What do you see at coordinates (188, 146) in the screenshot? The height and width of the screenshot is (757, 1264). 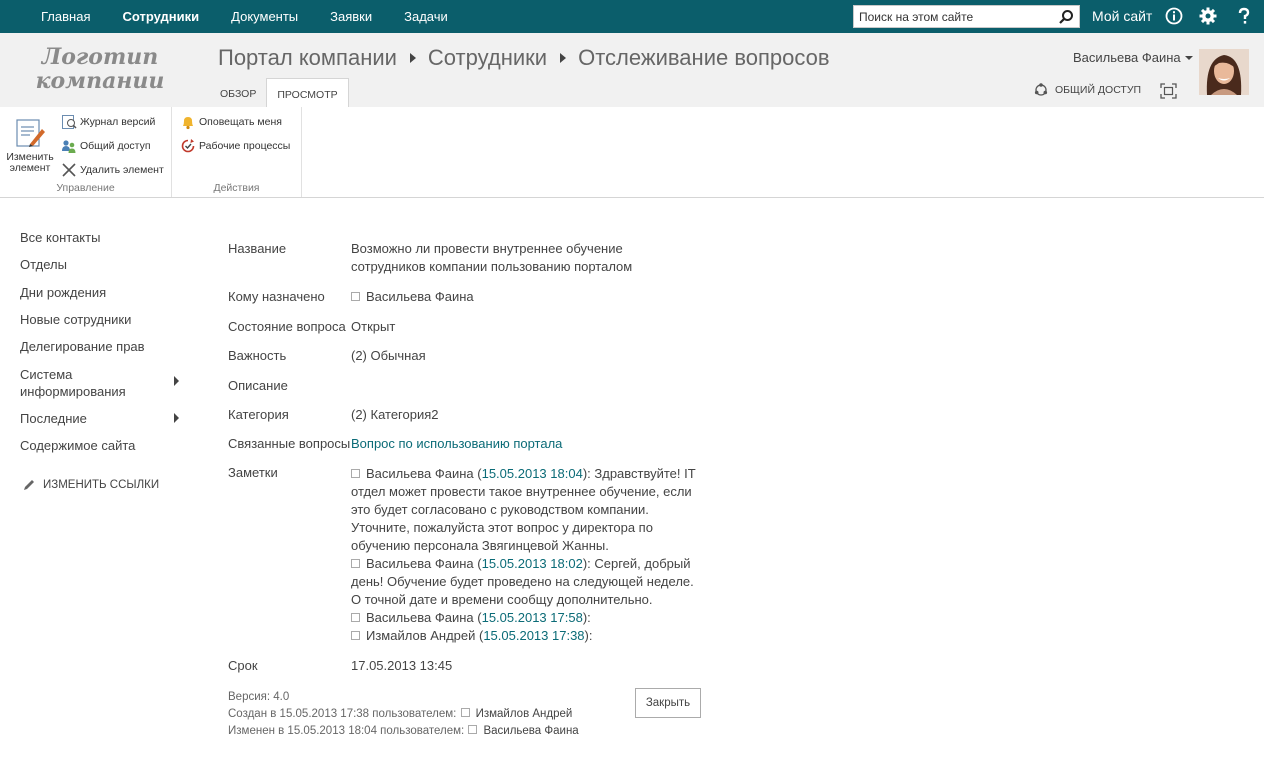 I see `workflow-icon` at bounding box center [188, 146].